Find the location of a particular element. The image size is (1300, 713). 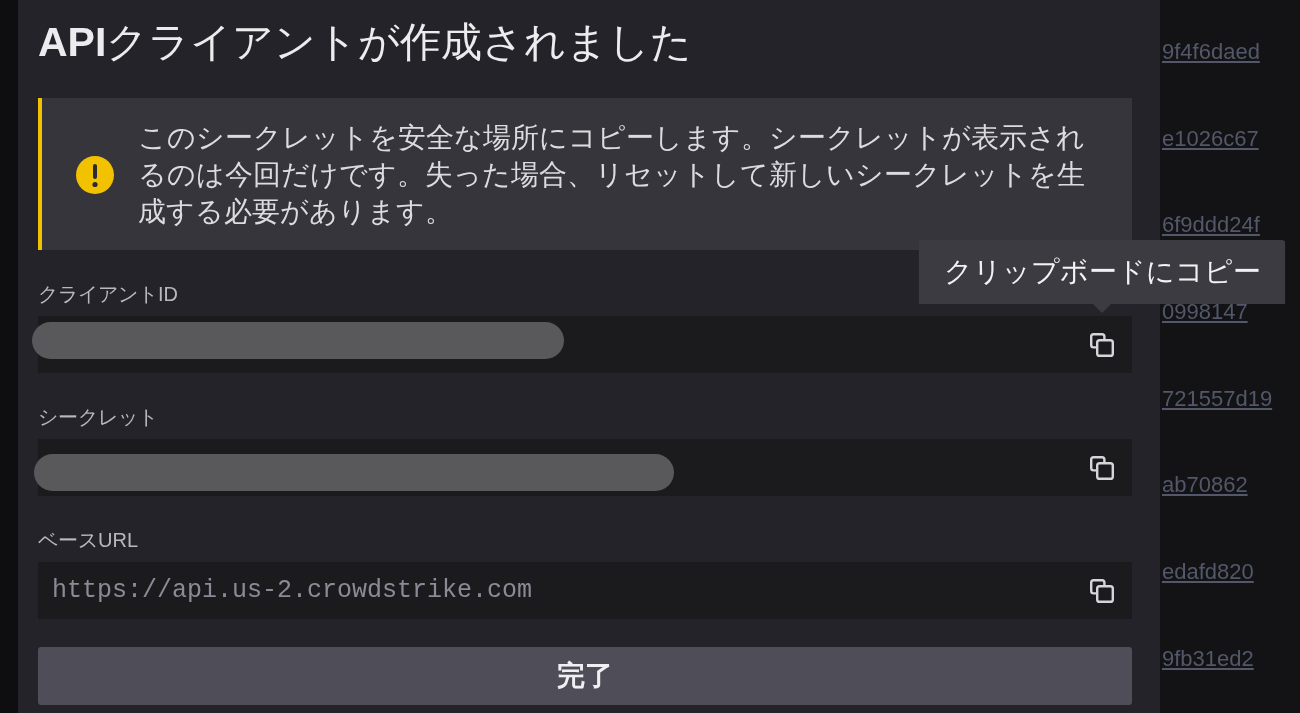

field-value: https://api.us-2.crowdstrike.com is located at coordinates (292, 590).